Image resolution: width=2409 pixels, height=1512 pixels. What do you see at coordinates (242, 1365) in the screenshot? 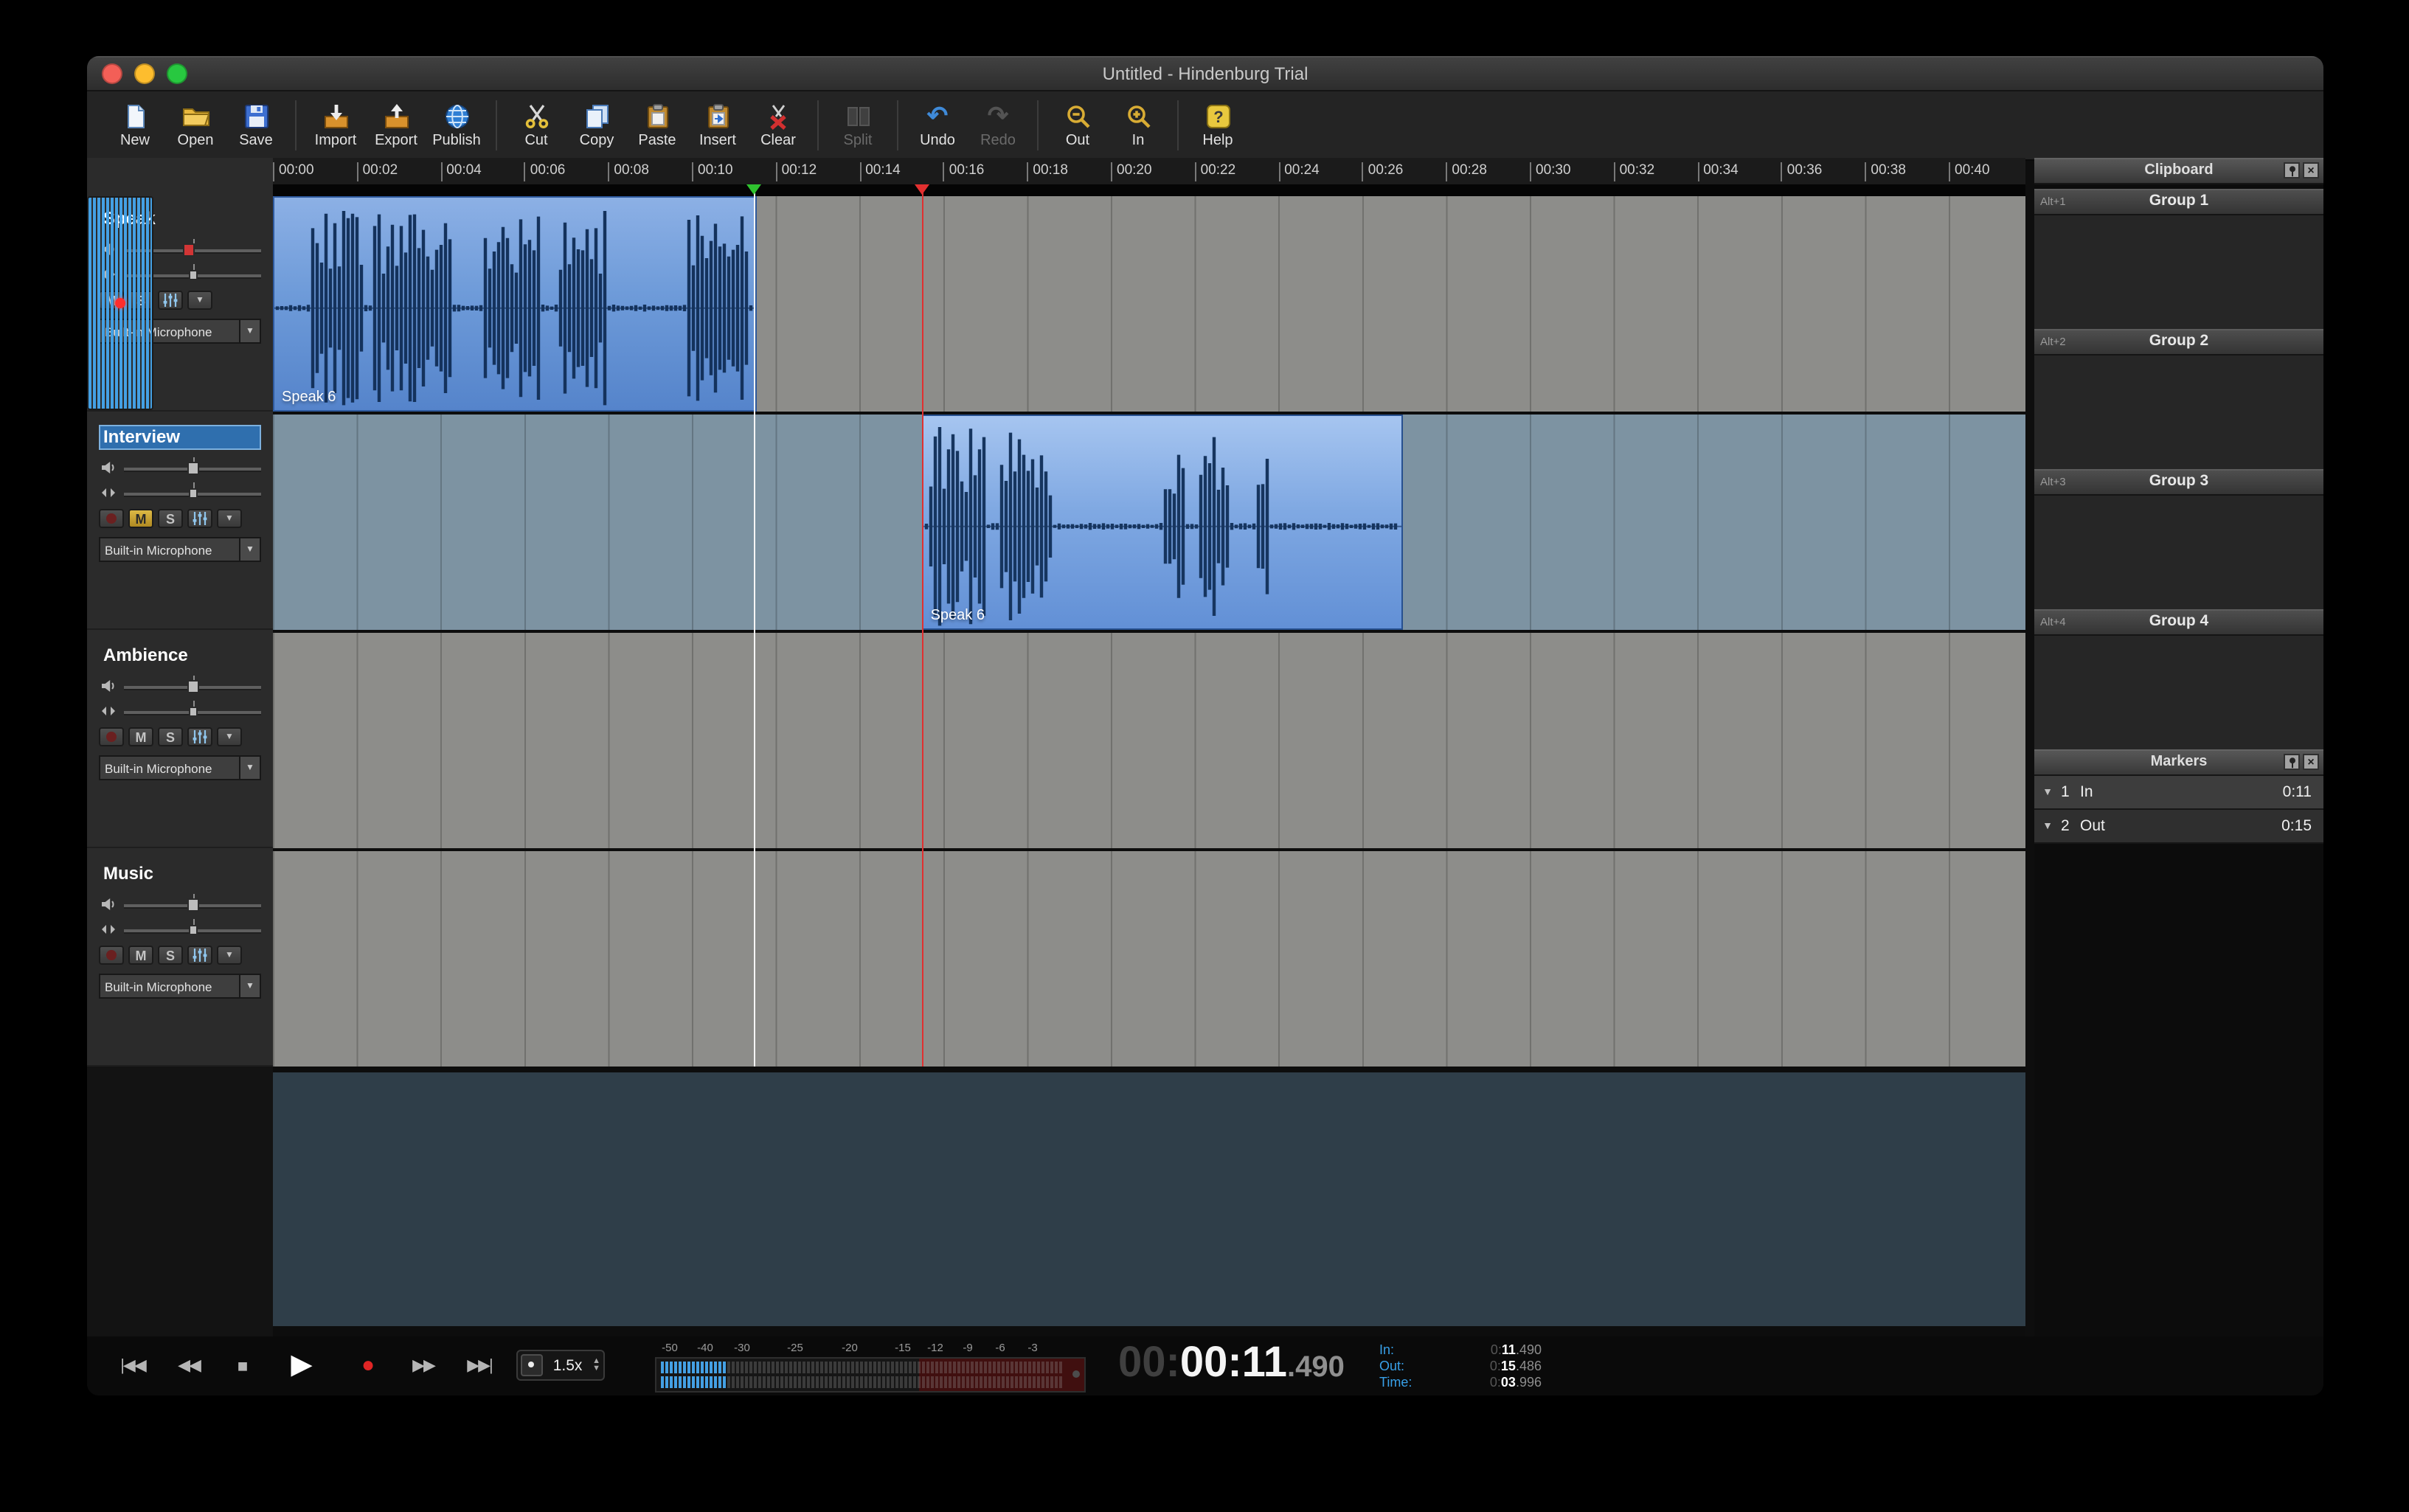
I see `stop-button: ■` at bounding box center [242, 1365].